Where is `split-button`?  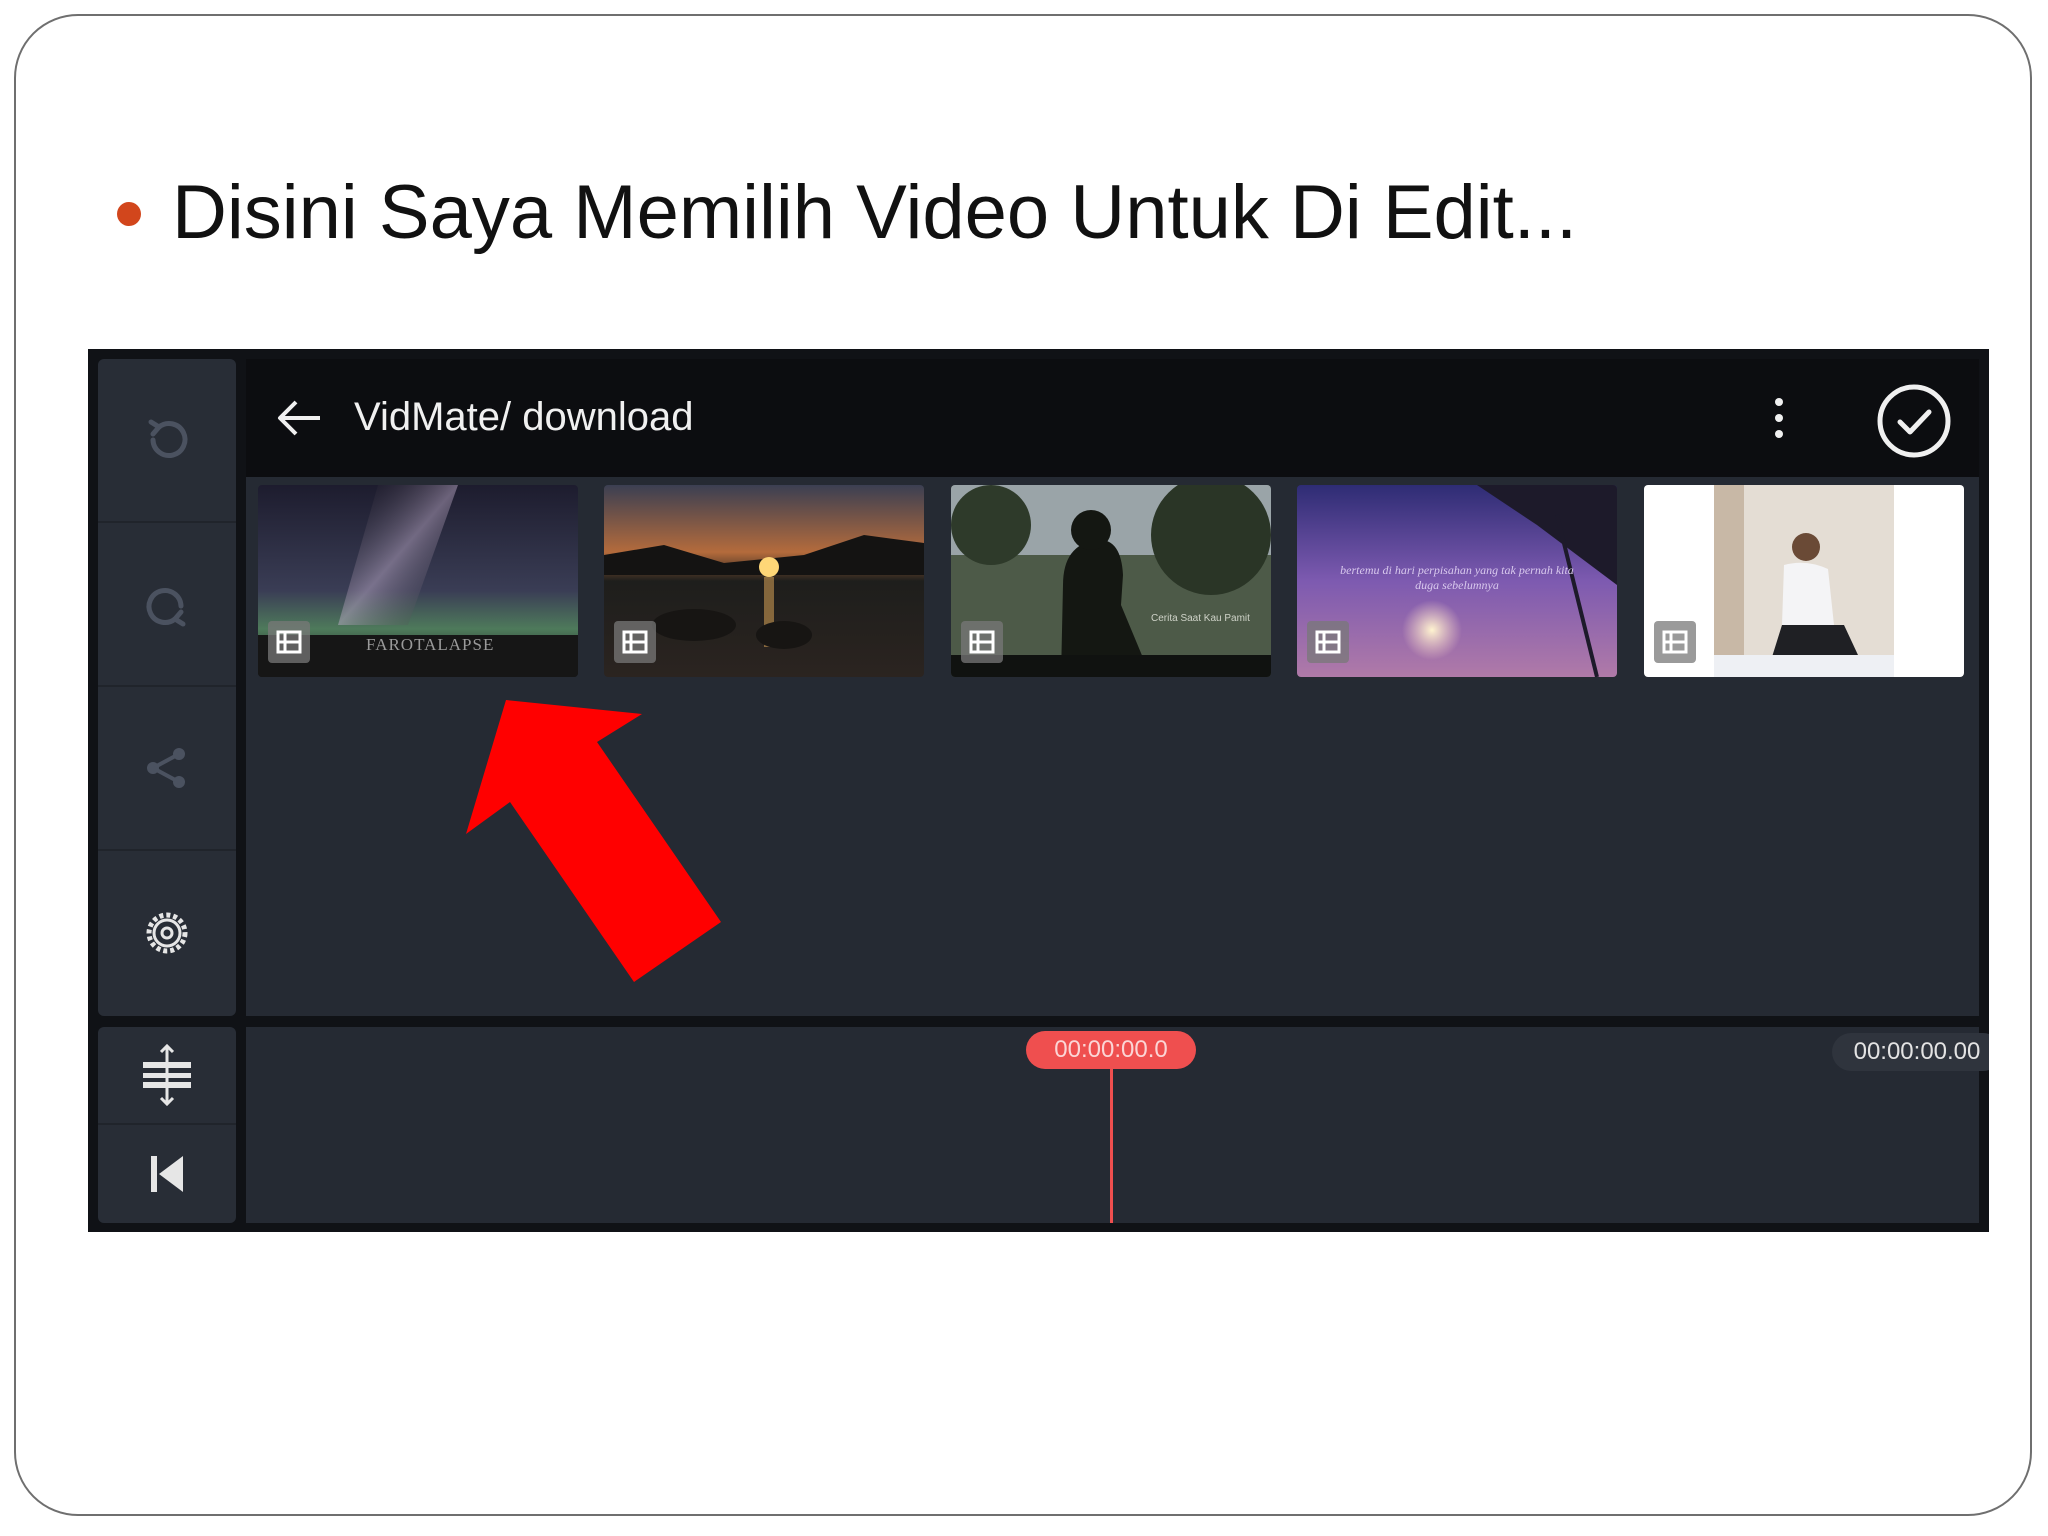
split-button is located at coordinates (167, 1076).